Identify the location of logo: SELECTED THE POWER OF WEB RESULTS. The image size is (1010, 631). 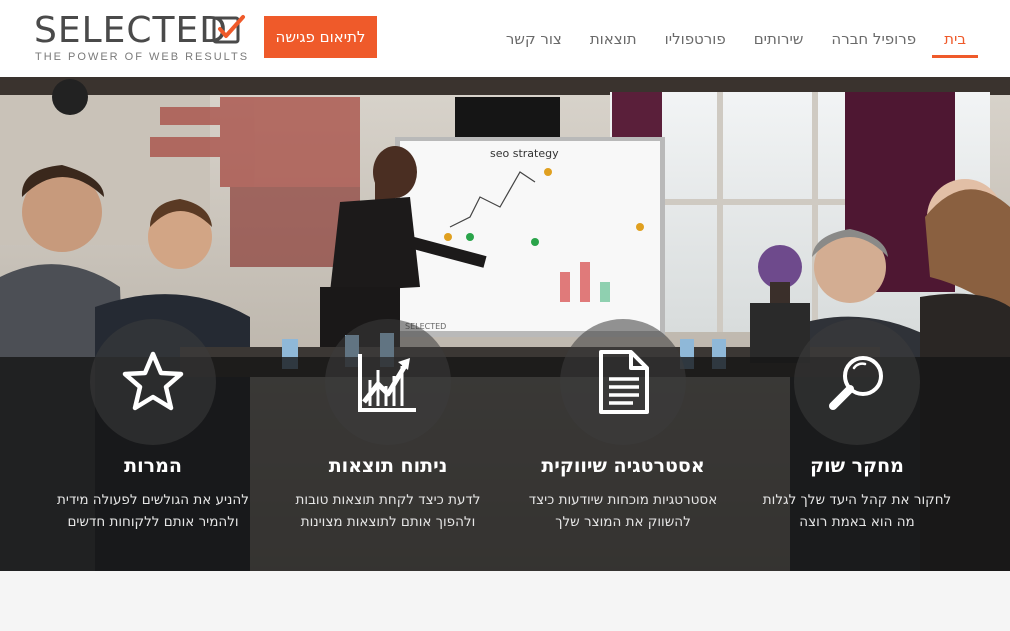
(140, 37).